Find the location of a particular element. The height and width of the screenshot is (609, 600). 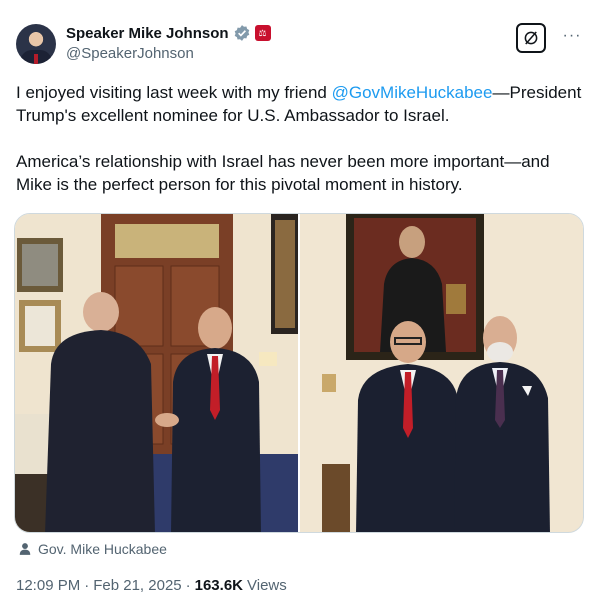

more-options-button: ··· is located at coordinates (572, 36).